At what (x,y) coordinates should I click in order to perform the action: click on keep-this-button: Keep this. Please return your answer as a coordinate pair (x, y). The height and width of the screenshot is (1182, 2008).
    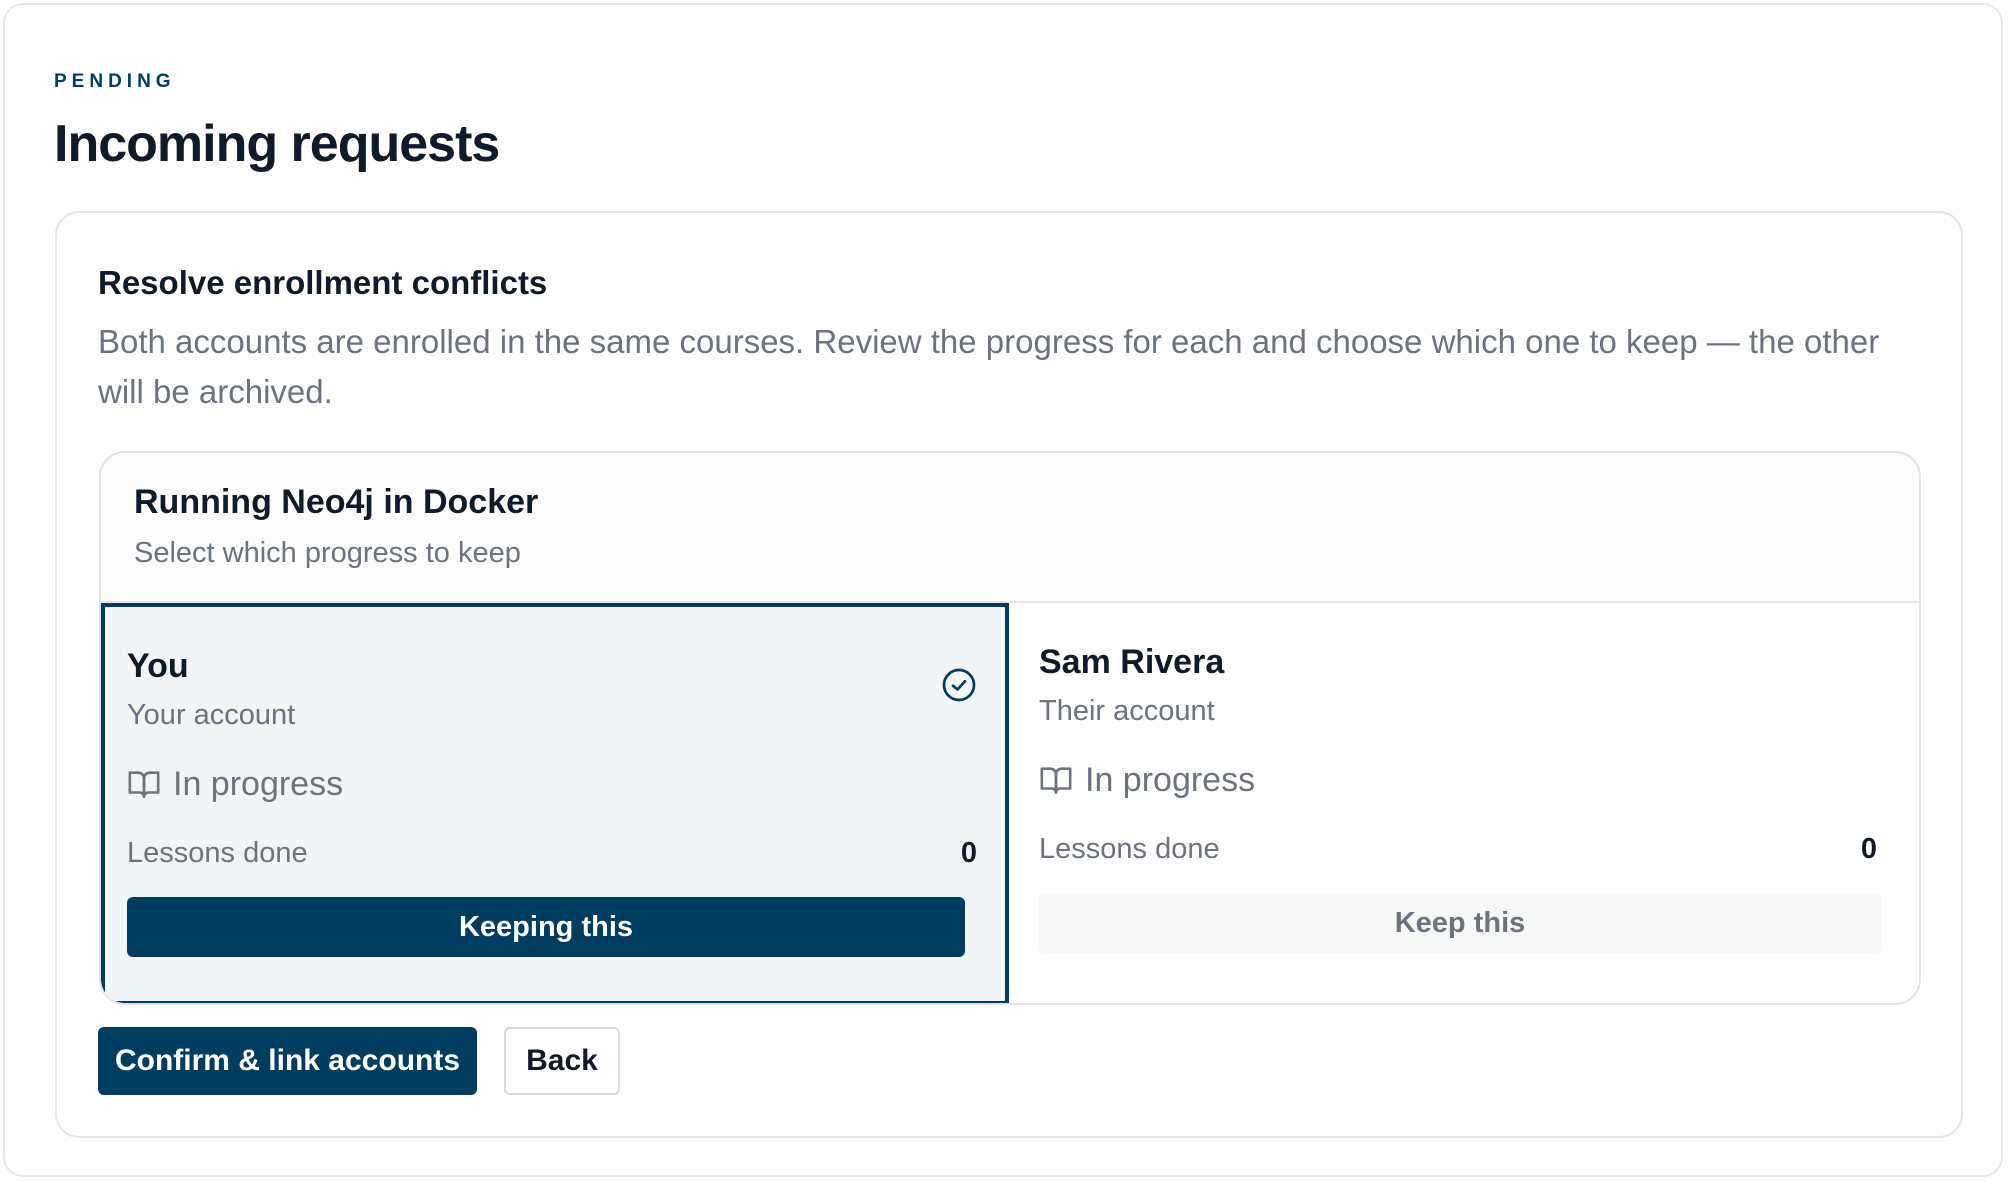
    Looking at the image, I should click on (1460, 923).